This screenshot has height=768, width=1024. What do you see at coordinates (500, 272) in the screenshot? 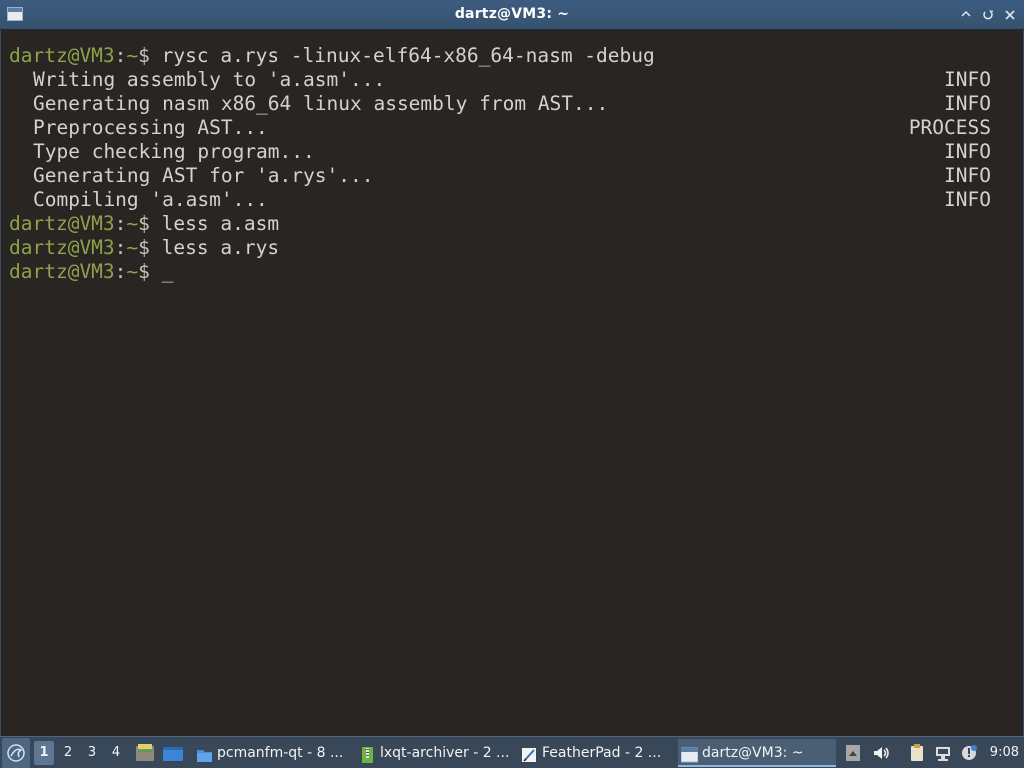
I see `prompt-line: dartz@VM3:~$ _` at bounding box center [500, 272].